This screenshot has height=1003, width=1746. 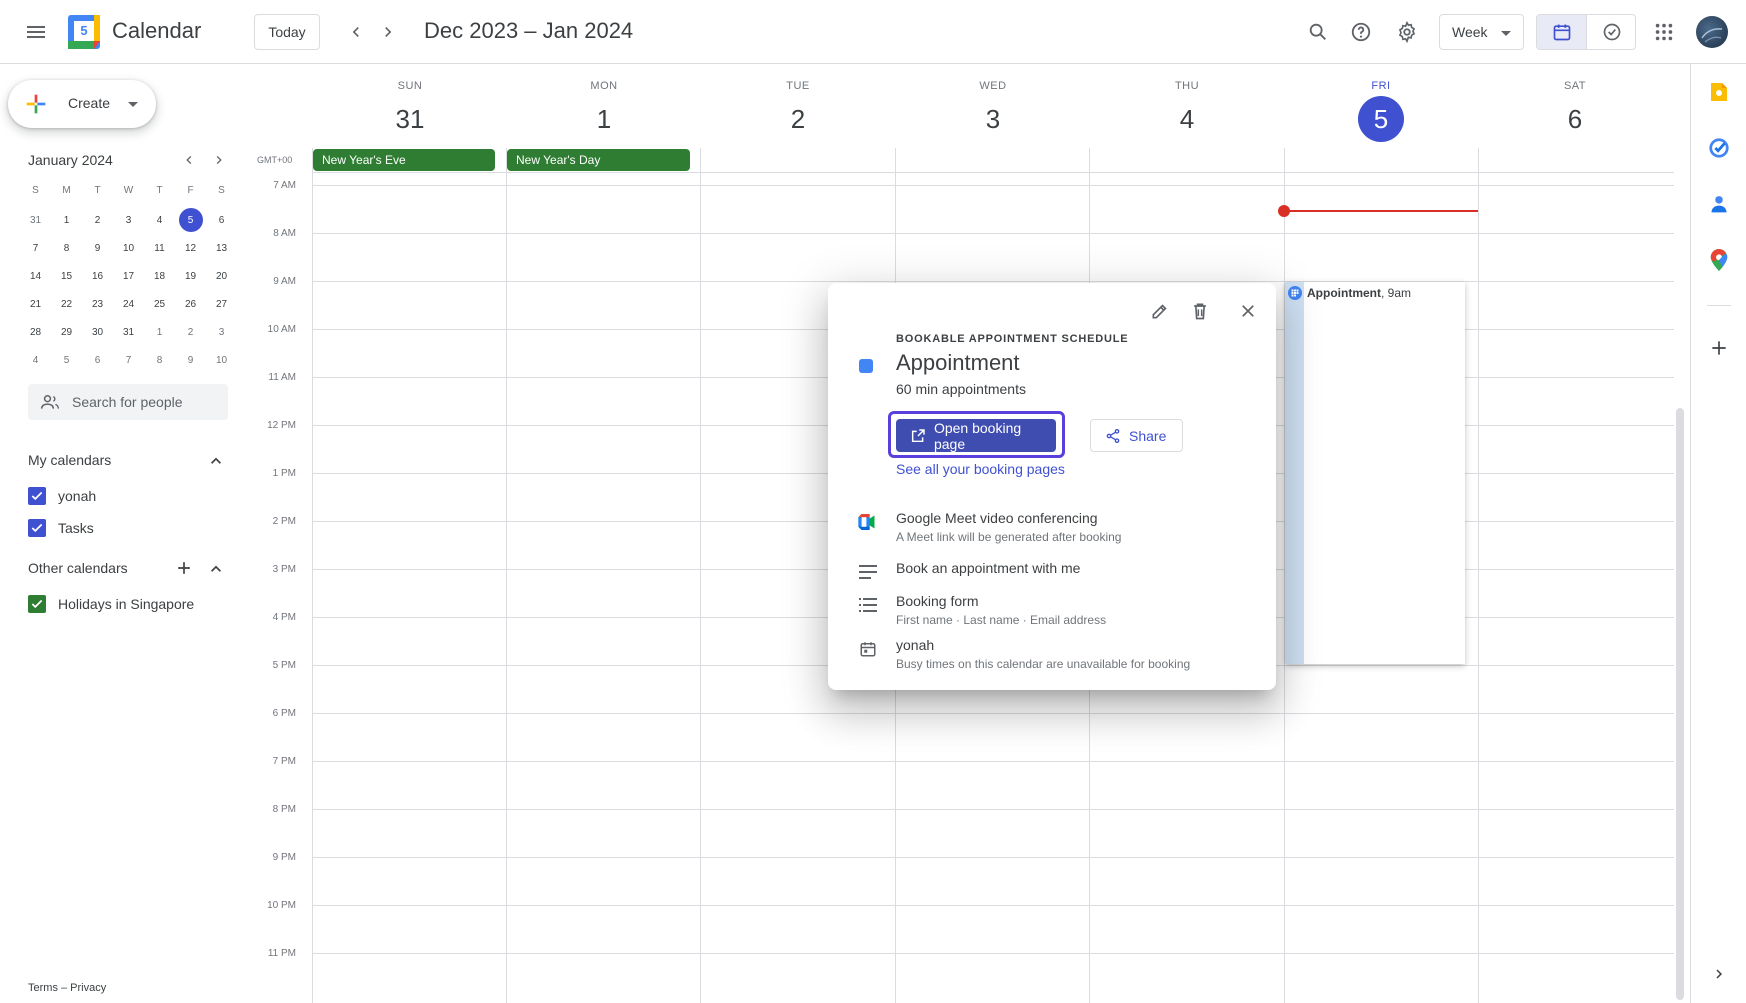 I want to click on delete-button, so click(x=1200, y=311).